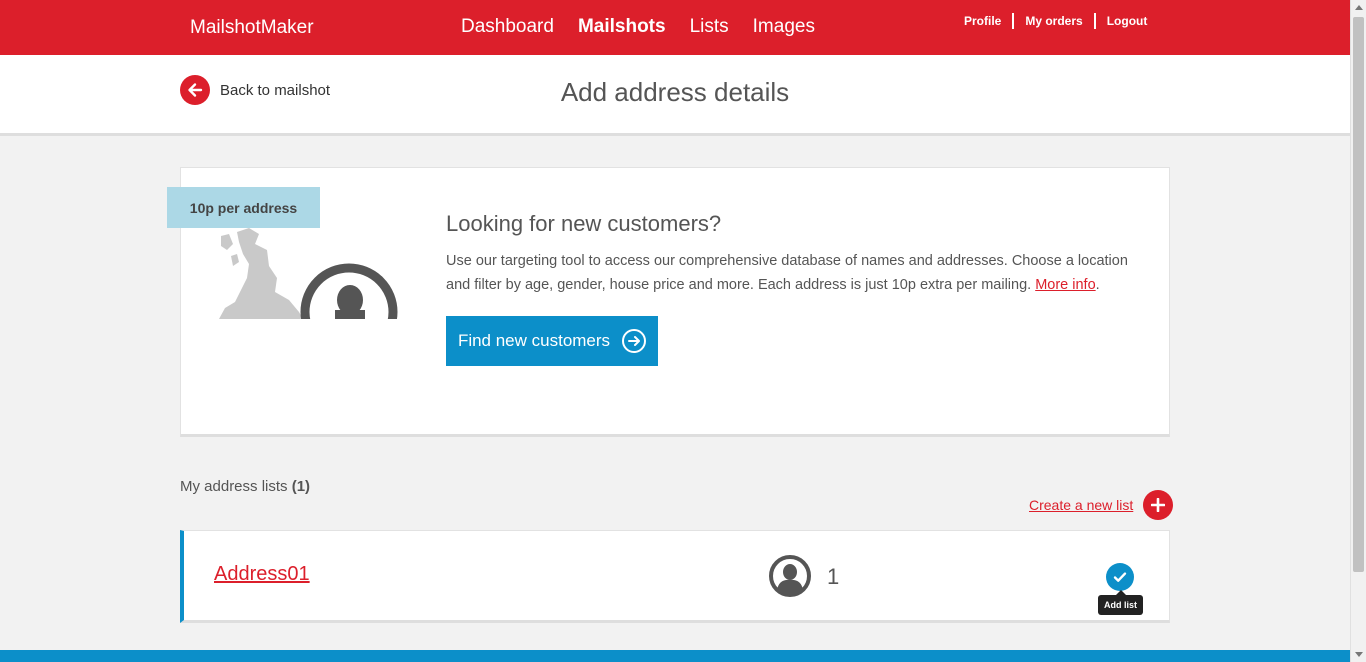  Describe the element at coordinates (1081, 505) in the screenshot. I see `create-new-list-label: Create a new list` at that location.